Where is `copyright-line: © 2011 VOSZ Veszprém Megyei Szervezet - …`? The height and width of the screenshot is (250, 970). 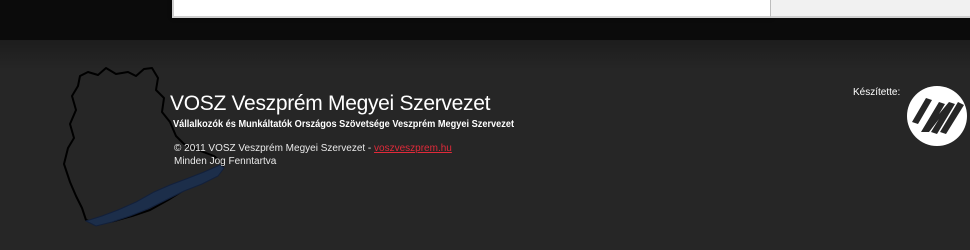 copyright-line: © 2011 VOSZ Veszprém Megyei Szervezet - … is located at coordinates (313, 148).